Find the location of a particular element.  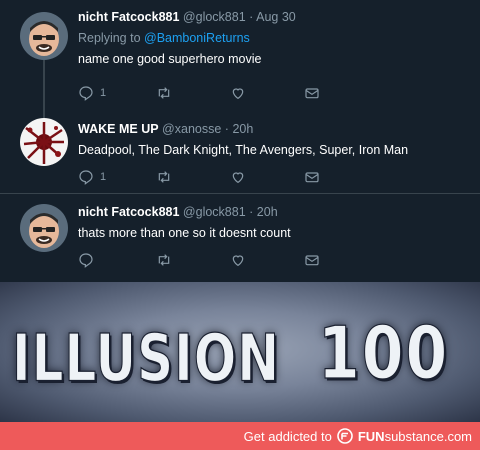

footer-prefix: Get addicted to is located at coordinates (287, 436).